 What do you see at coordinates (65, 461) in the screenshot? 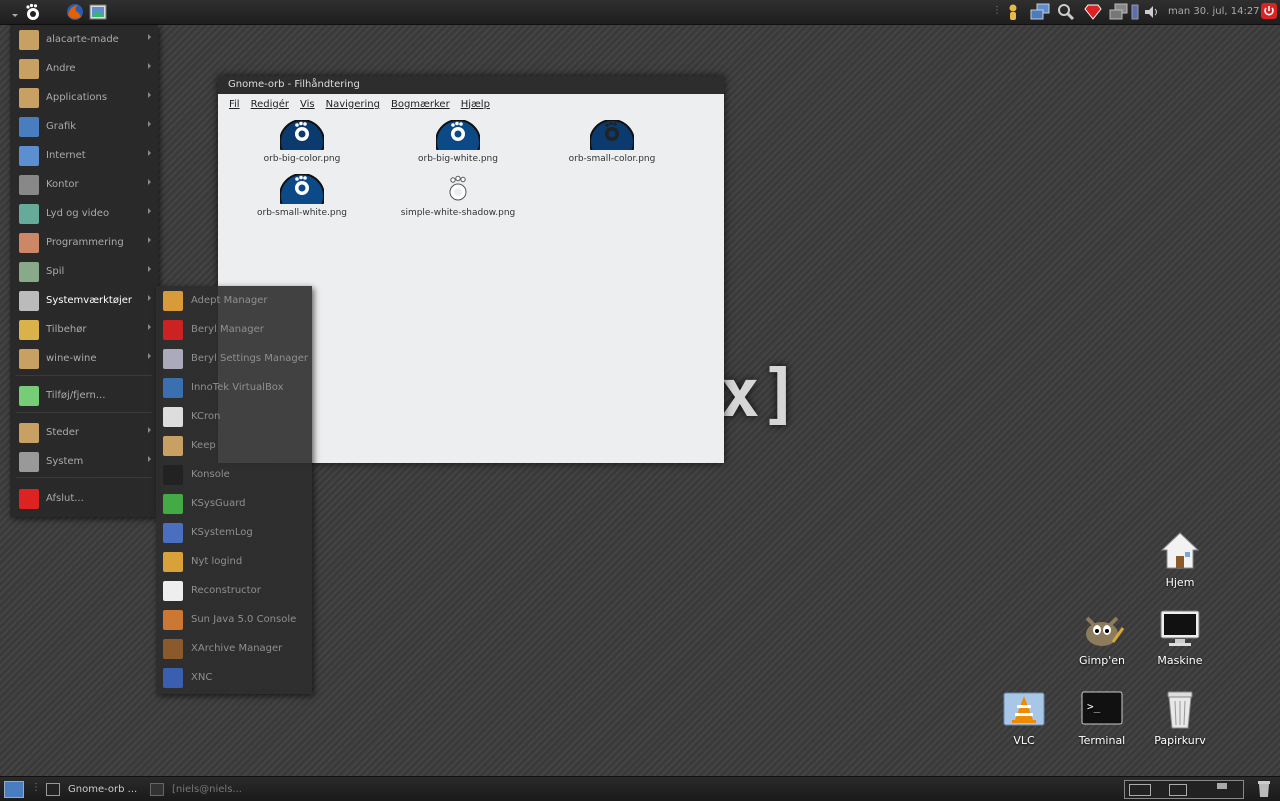
I see `menu-item-label: System` at bounding box center [65, 461].